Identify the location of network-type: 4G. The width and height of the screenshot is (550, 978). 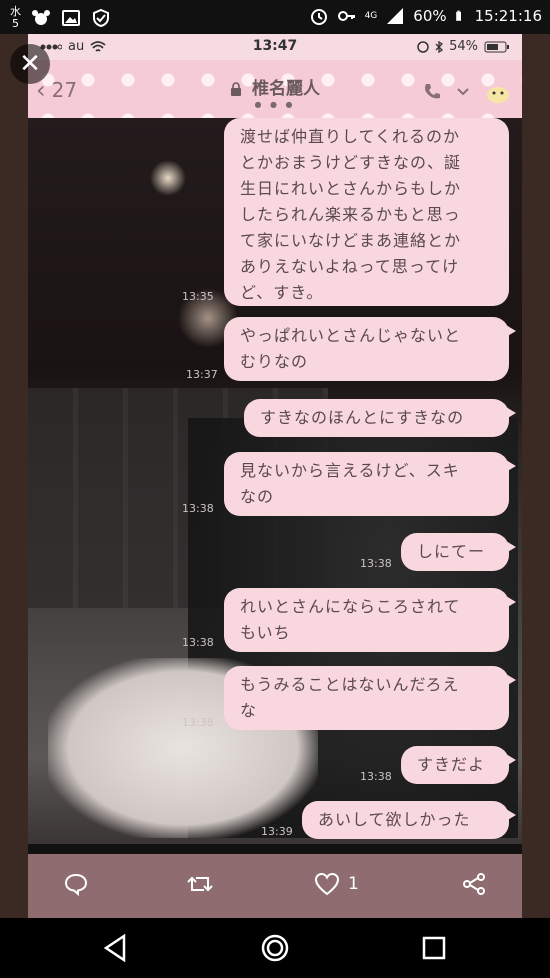
(371, 16).